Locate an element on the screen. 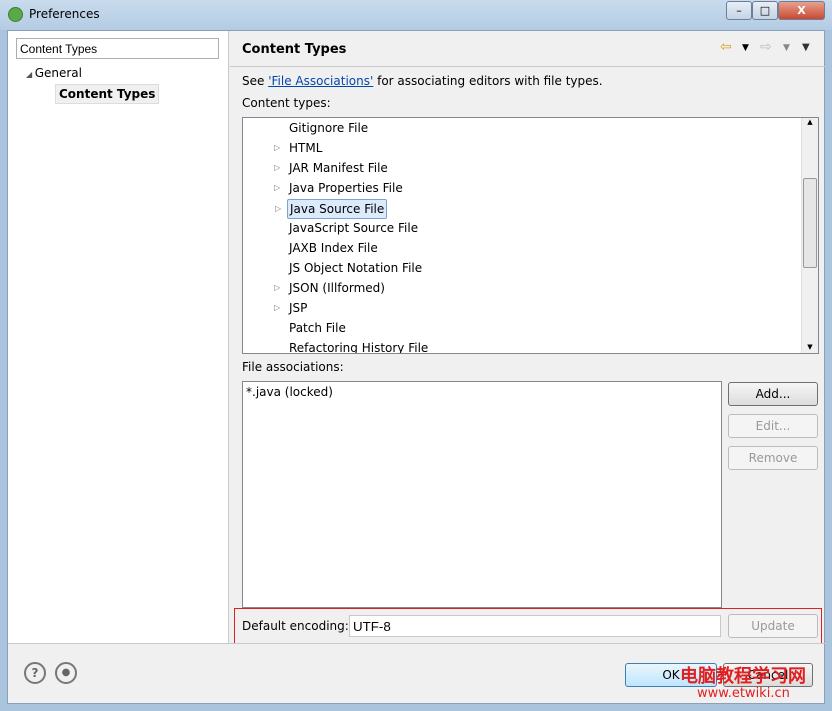  tree-item: JAXB Index File is located at coordinates (333, 249).